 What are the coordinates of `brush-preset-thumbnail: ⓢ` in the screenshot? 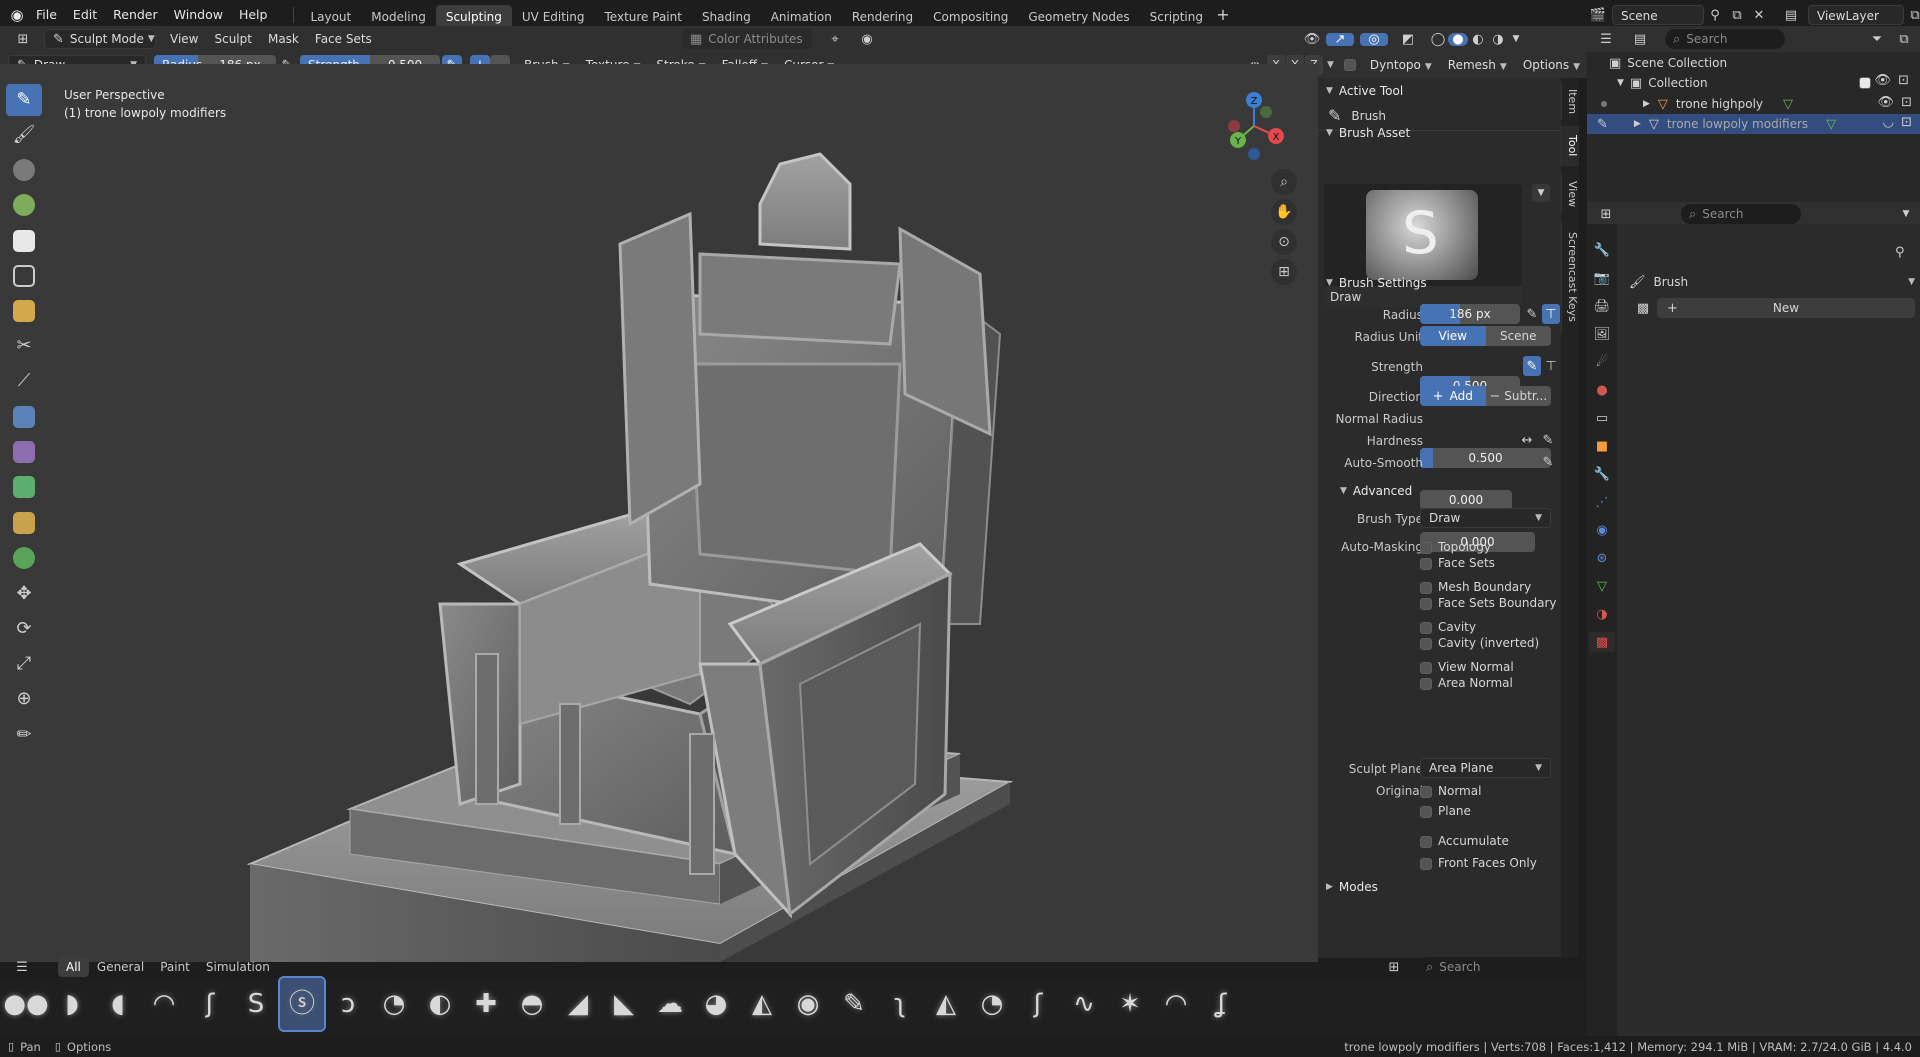 It's located at (302, 1004).